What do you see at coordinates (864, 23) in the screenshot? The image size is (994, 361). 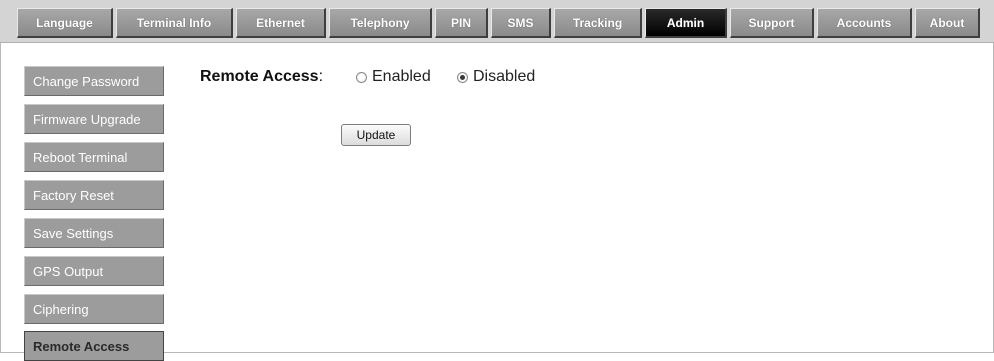 I see `tab-accounts: Accounts` at bounding box center [864, 23].